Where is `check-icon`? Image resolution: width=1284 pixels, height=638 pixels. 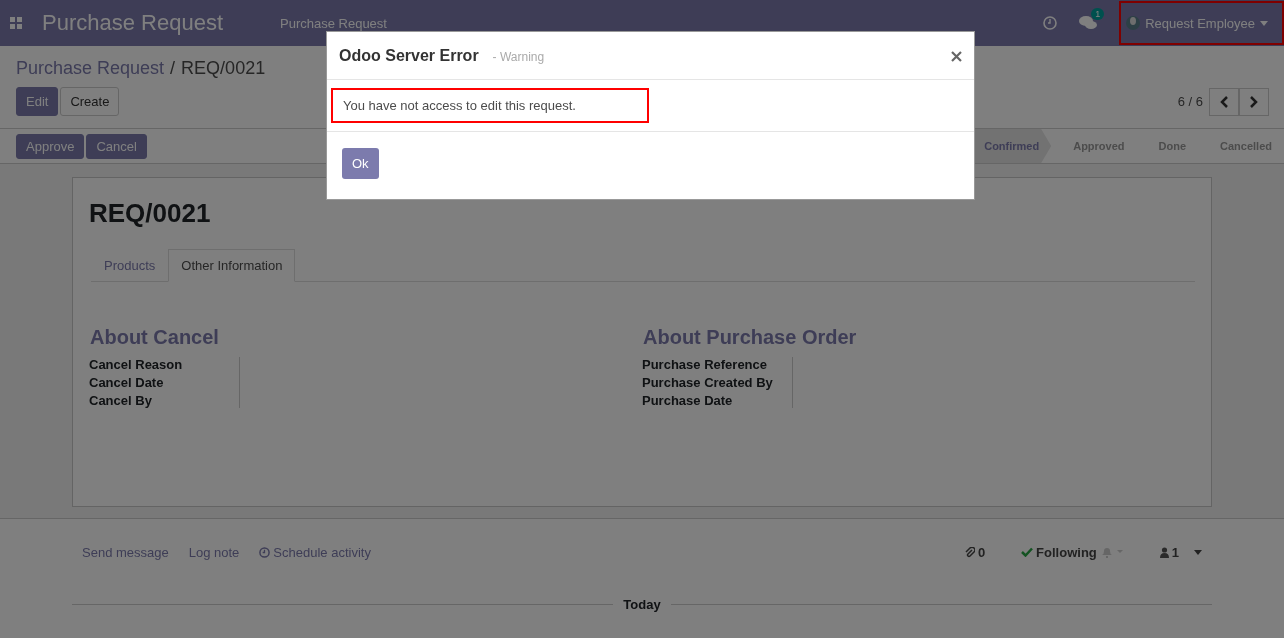
check-icon is located at coordinates (1027, 552).